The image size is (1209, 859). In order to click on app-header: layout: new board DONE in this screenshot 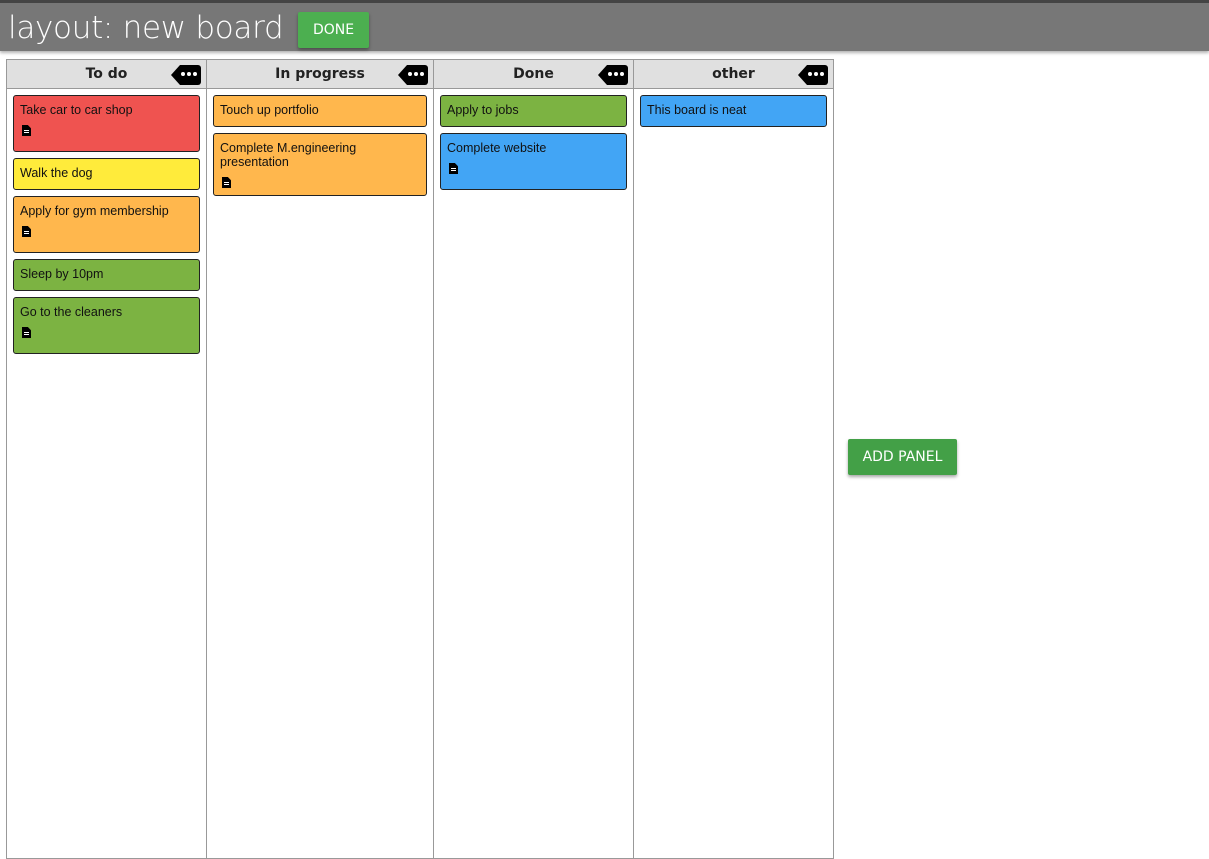, I will do `click(604, 25)`.